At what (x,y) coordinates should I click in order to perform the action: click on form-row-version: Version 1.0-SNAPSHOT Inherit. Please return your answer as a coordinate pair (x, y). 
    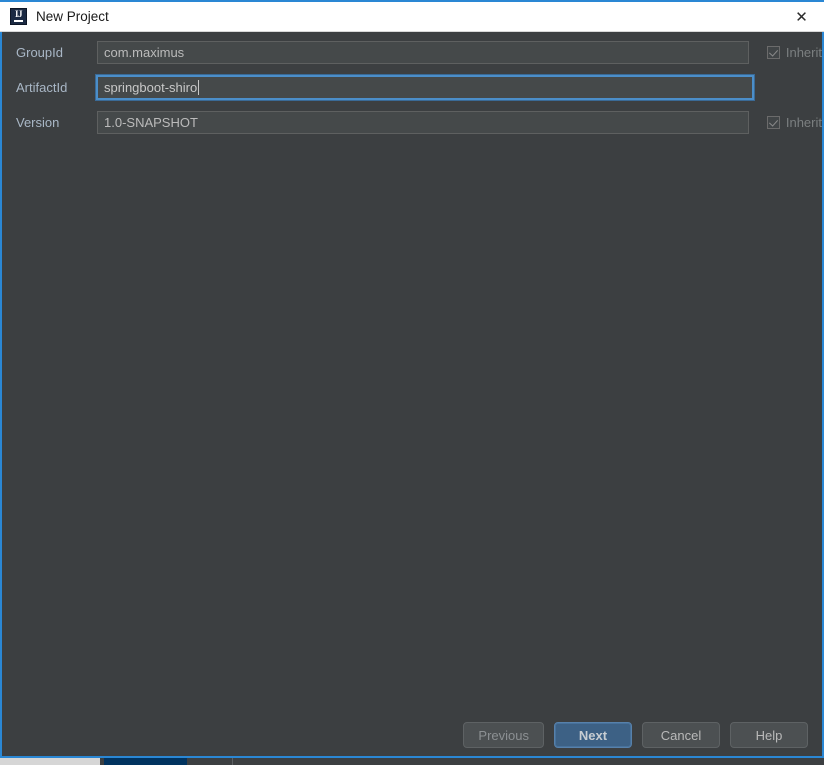
    Looking at the image, I should click on (412, 122).